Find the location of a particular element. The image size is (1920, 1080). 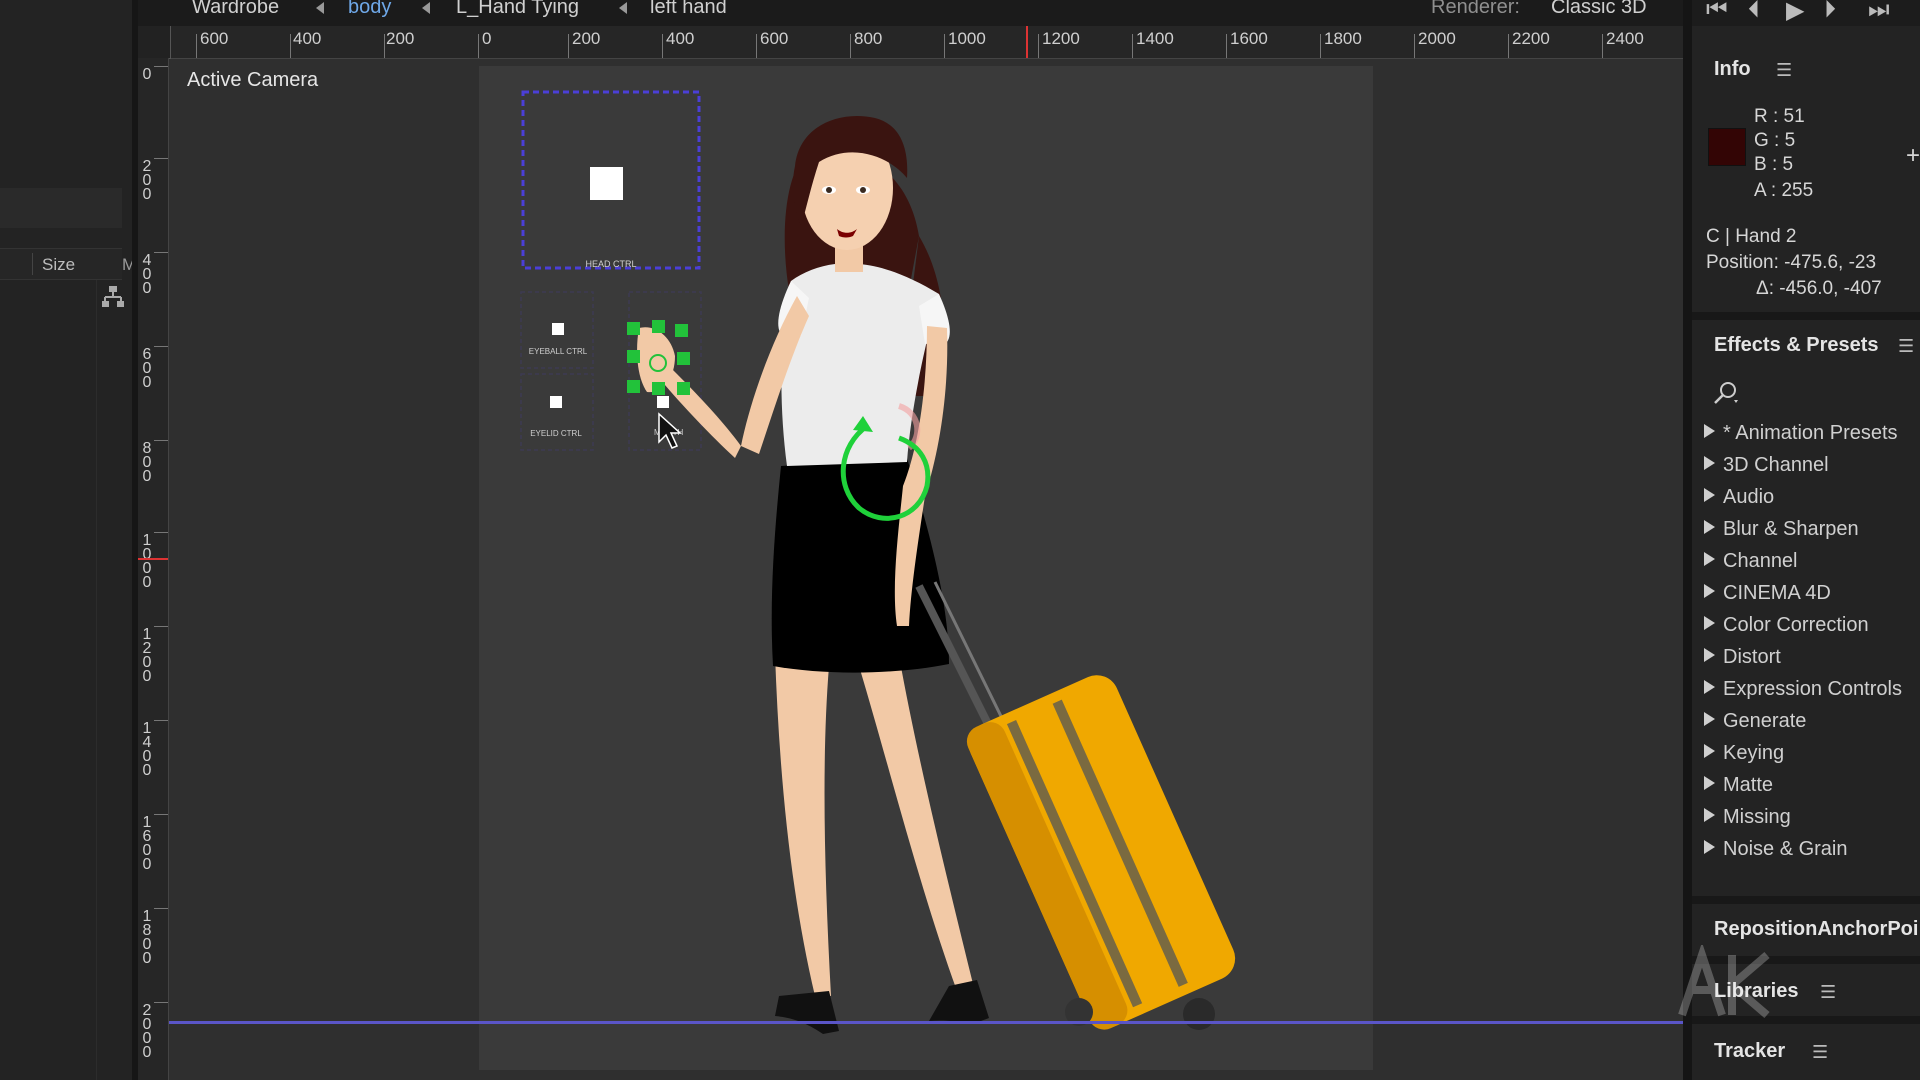

first-frame-icon: ⏮ is located at coordinates (1717, 12).